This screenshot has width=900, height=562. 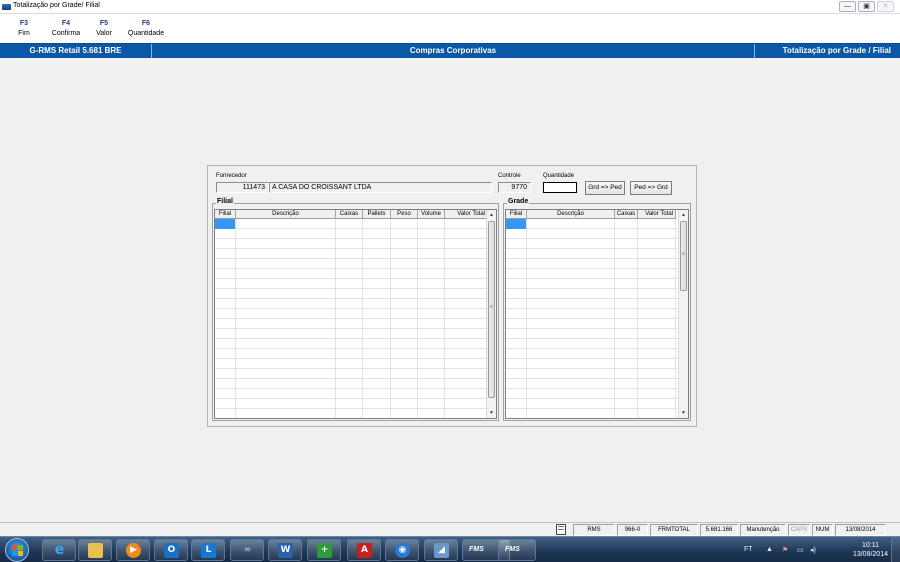 I want to click on language-indicator: FT, so click(x=748, y=549).